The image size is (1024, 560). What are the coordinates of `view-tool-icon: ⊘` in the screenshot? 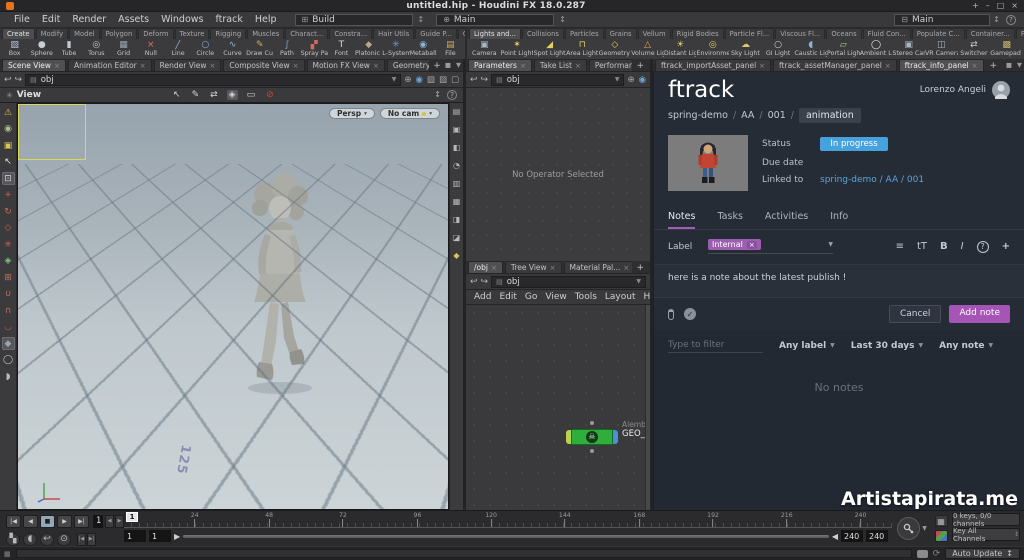 It's located at (270, 95).